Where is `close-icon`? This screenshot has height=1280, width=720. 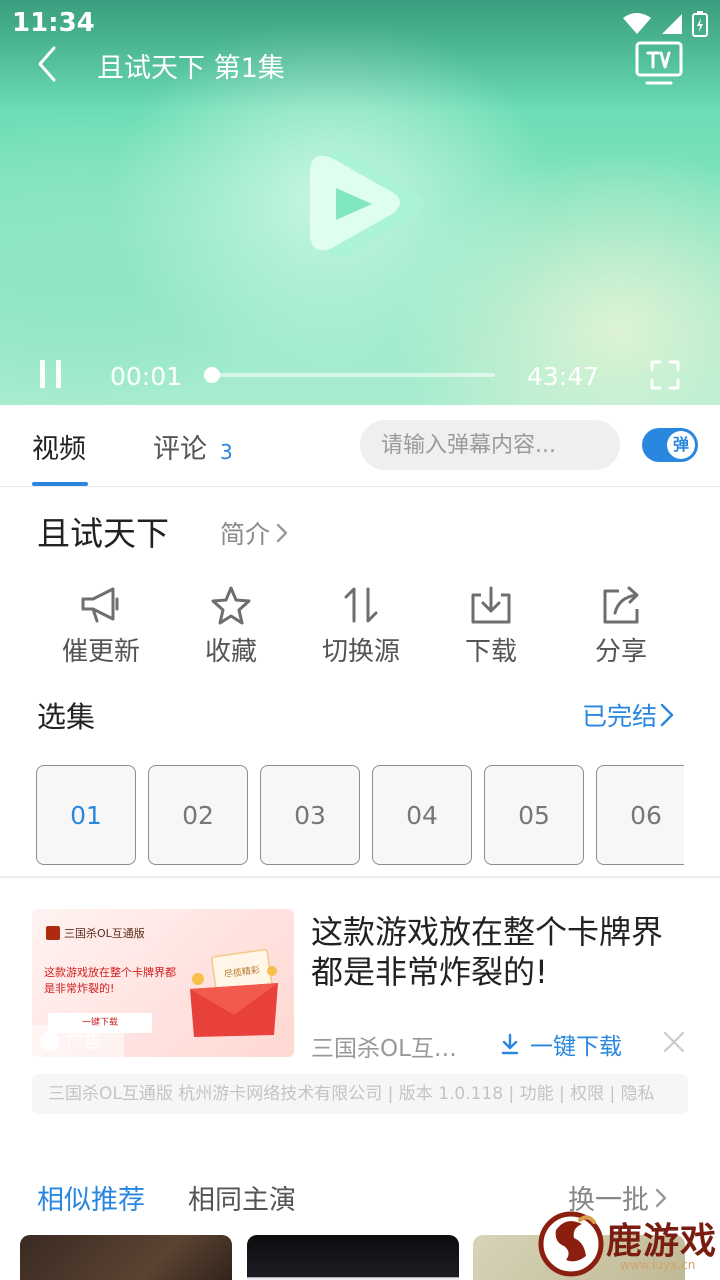 close-icon is located at coordinates (674, 1042).